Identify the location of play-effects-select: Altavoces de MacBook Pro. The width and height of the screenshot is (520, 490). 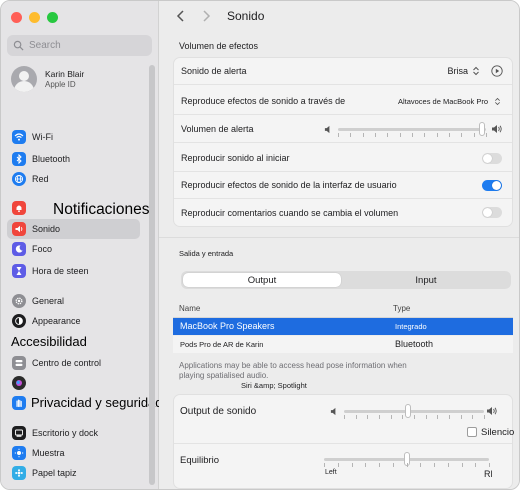
(443, 101).